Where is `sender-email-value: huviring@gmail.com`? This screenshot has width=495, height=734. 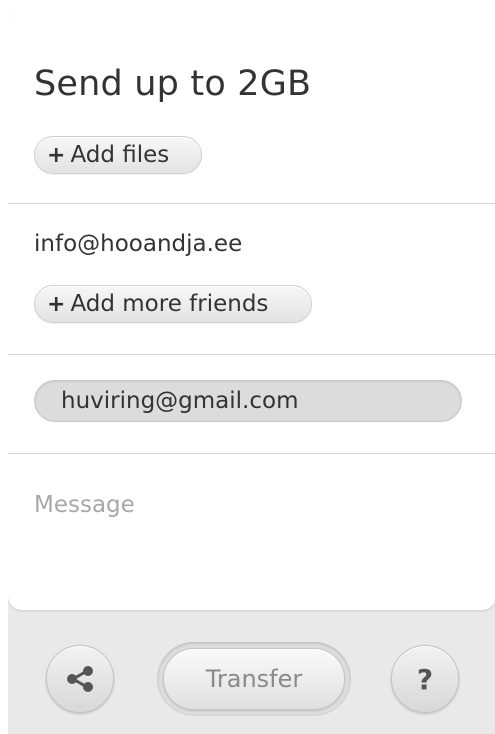
sender-email-value: huviring@gmail.com is located at coordinates (180, 401).